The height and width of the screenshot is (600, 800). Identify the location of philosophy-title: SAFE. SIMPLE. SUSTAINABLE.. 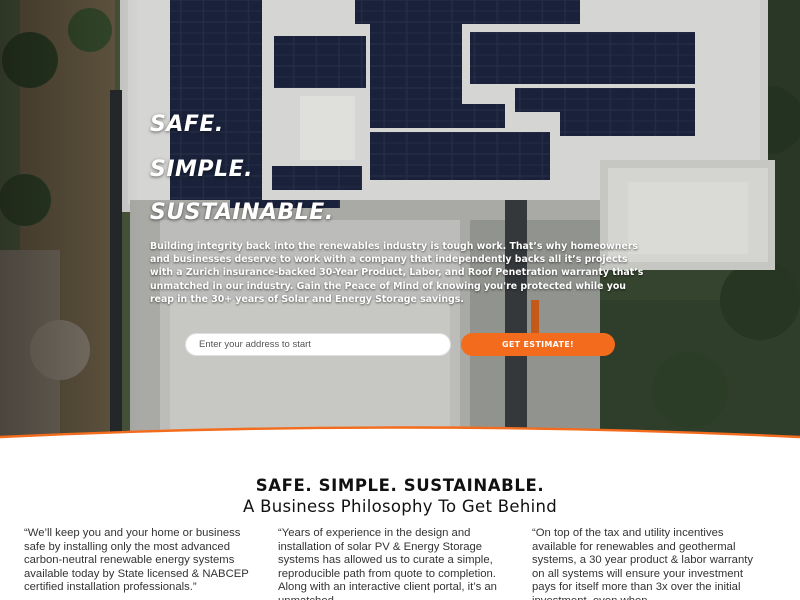
(400, 485).